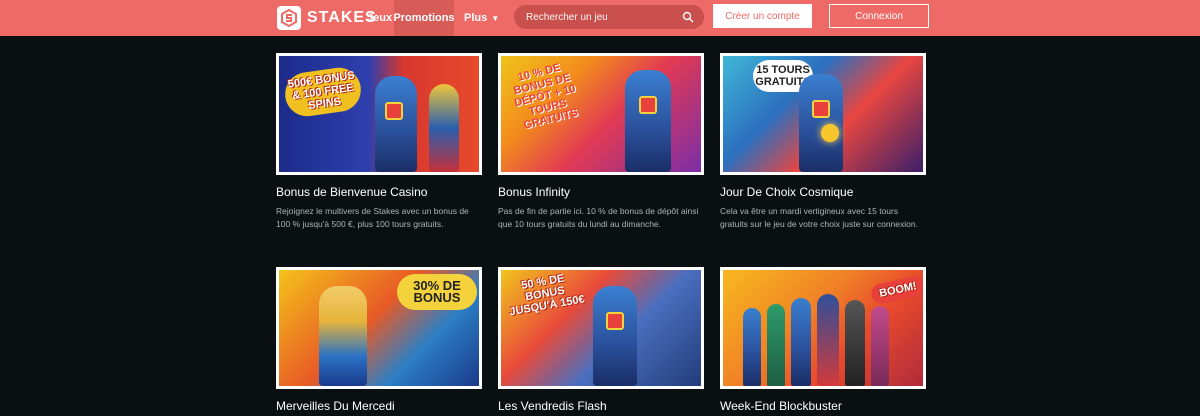 The image size is (1200, 416). What do you see at coordinates (476, 18) in the screenshot?
I see `nav-item-label: Plus` at bounding box center [476, 18].